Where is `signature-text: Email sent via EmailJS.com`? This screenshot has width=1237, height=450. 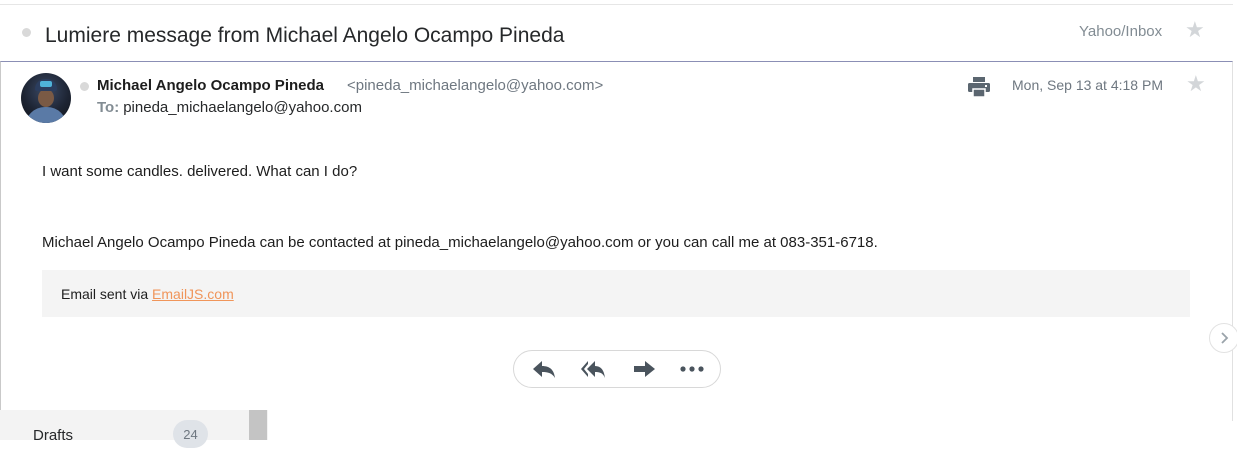
signature-text: Email sent via EmailJS.com is located at coordinates (147, 294).